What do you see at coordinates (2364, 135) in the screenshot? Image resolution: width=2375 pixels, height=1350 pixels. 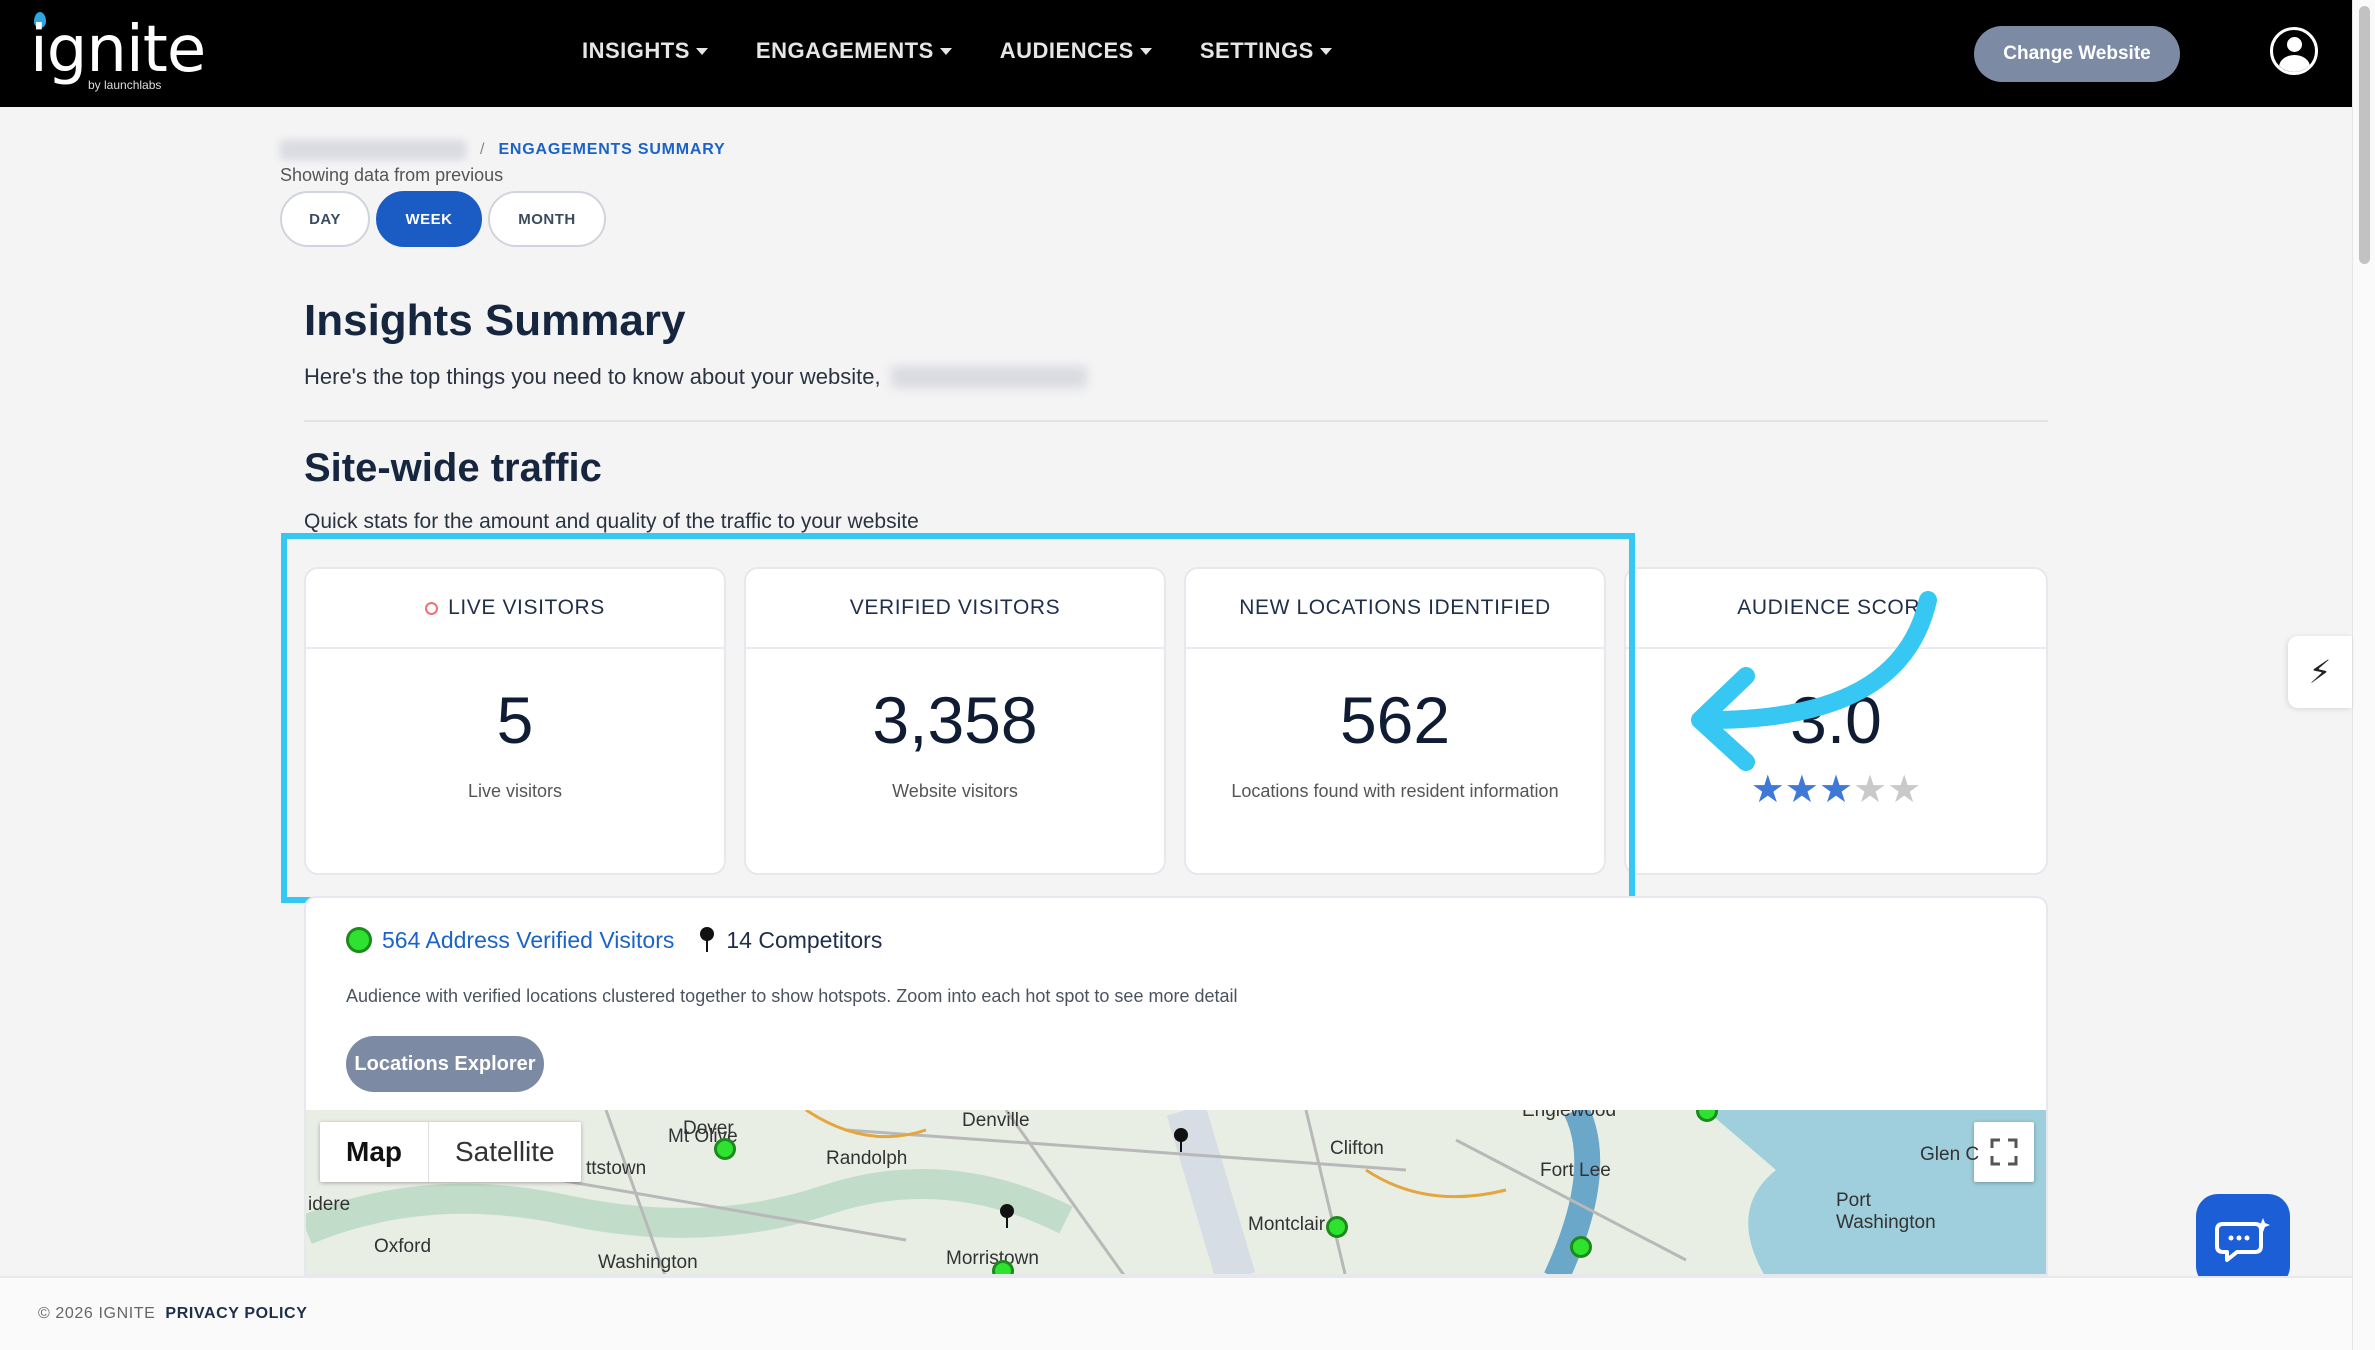 I see `scrollbar-thumb` at bounding box center [2364, 135].